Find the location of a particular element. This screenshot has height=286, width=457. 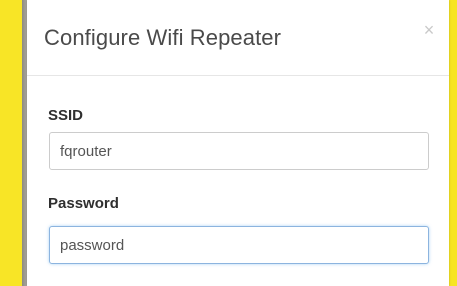

close-button: × is located at coordinates (429, 30).